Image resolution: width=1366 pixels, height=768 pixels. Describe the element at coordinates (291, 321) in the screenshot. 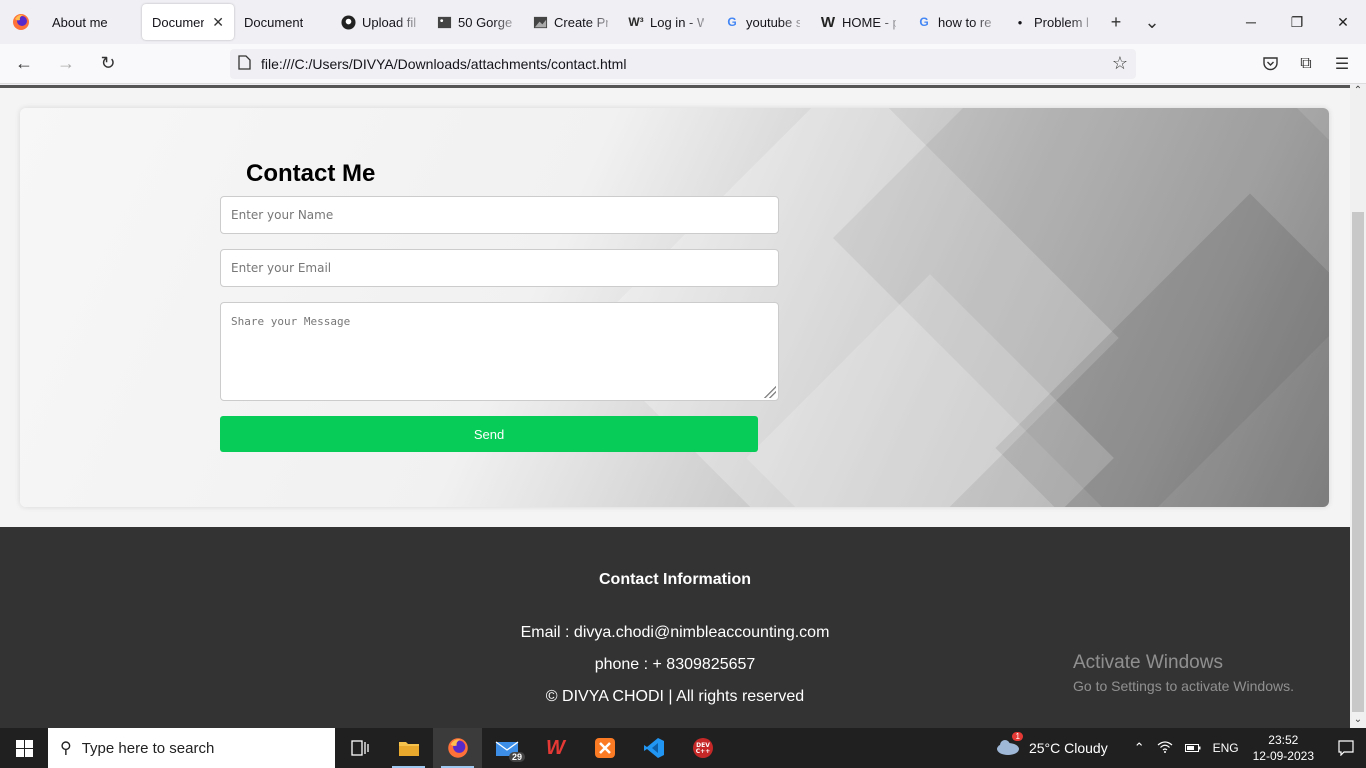

I see `message-placeholder: Share your Message` at that location.